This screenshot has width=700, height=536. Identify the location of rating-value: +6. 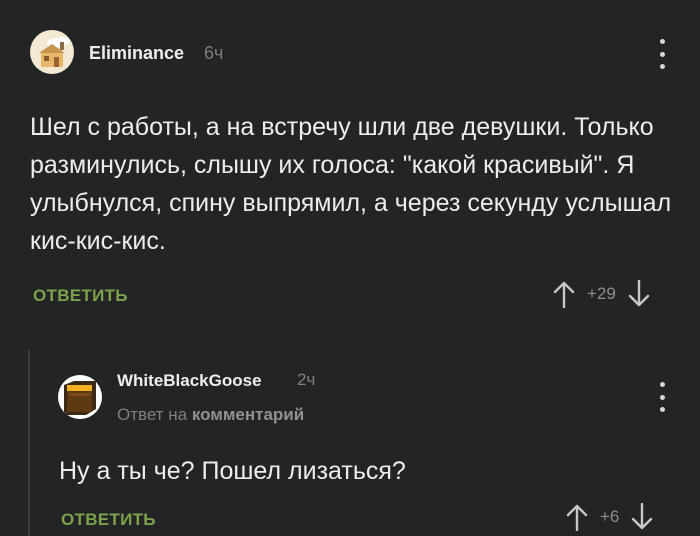
(610, 516).